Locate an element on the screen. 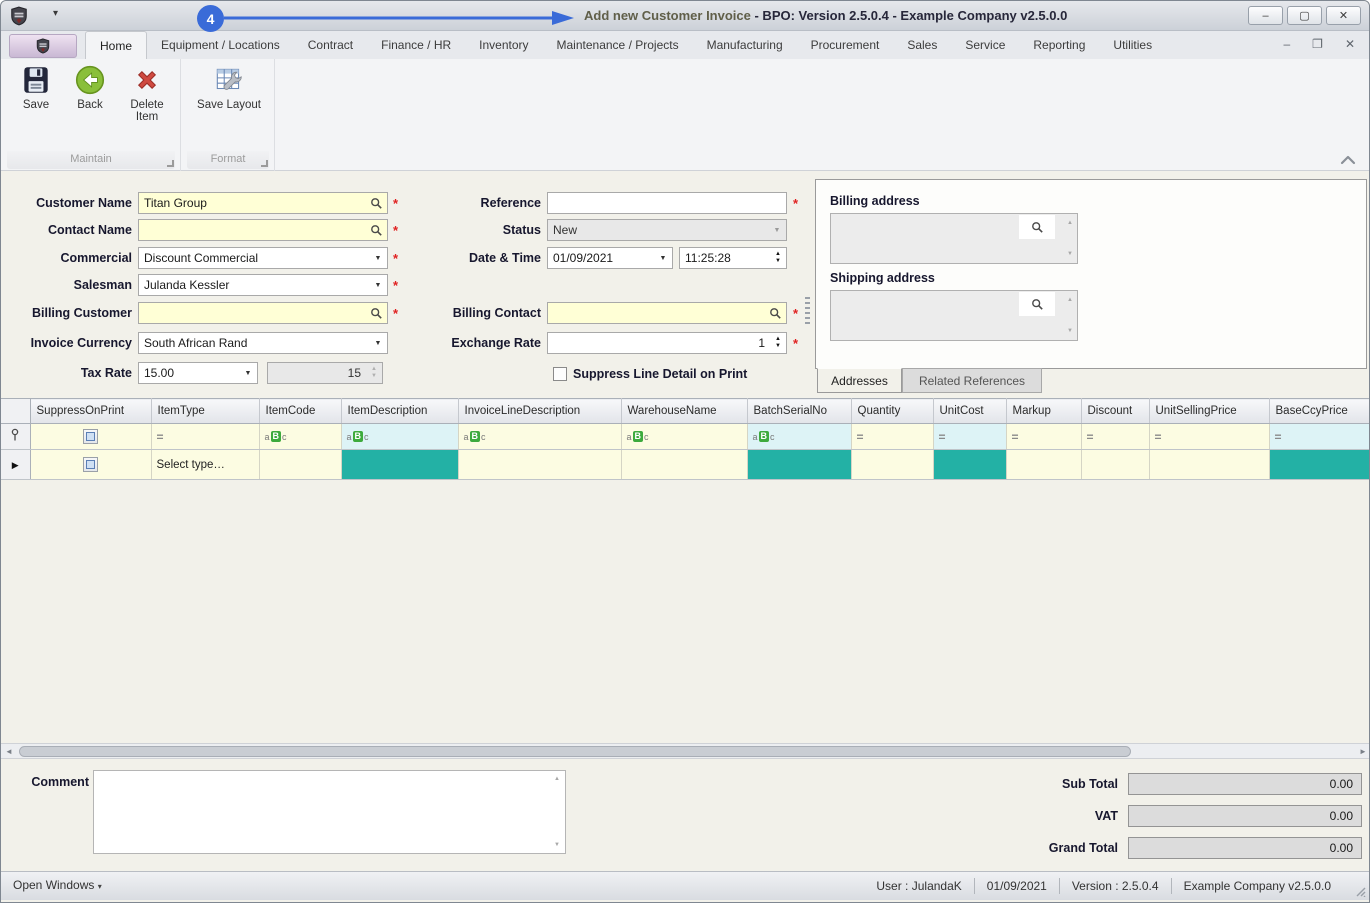 The width and height of the screenshot is (1370, 903). comment-scroll-down-icon: ▼ is located at coordinates (557, 845).